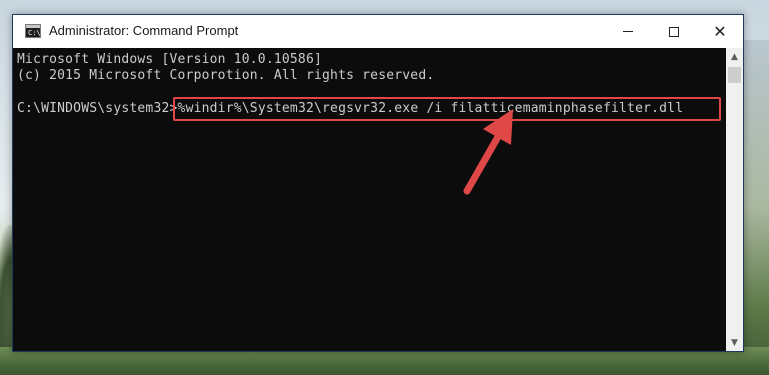 The width and height of the screenshot is (769, 375). What do you see at coordinates (734, 56) in the screenshot?
I see `scroll-up-icon: ▲` at bounding box center [734, 56].